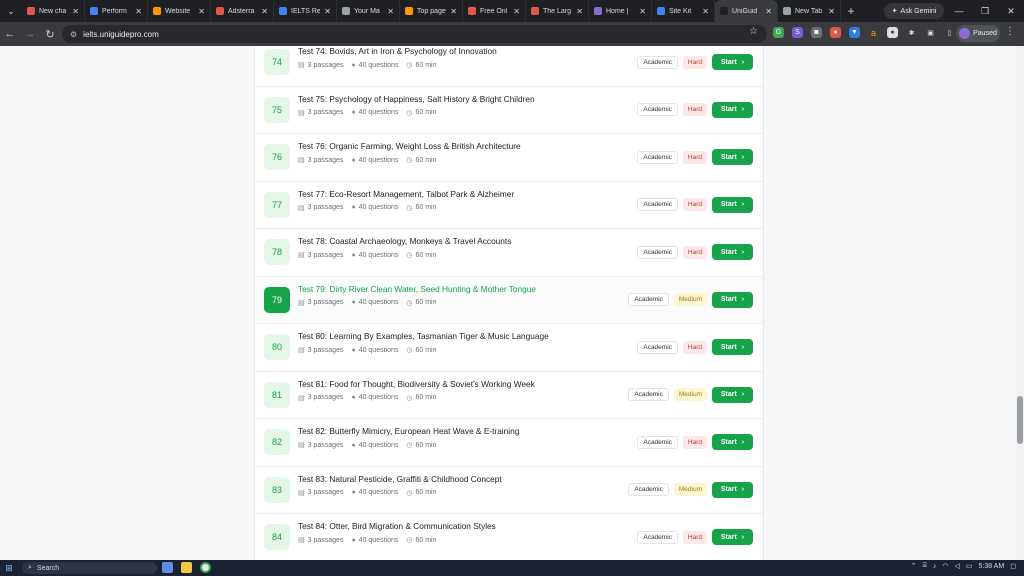  Describe the element at coordinates (778, 32) in the screenshot. I see `extension-green-icon: G` at that location.